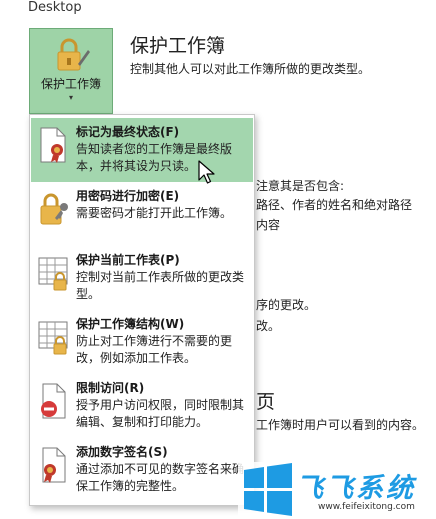  I want to click on background-text: 路径、作者的姓名和绝对路径, so click(334, 205).